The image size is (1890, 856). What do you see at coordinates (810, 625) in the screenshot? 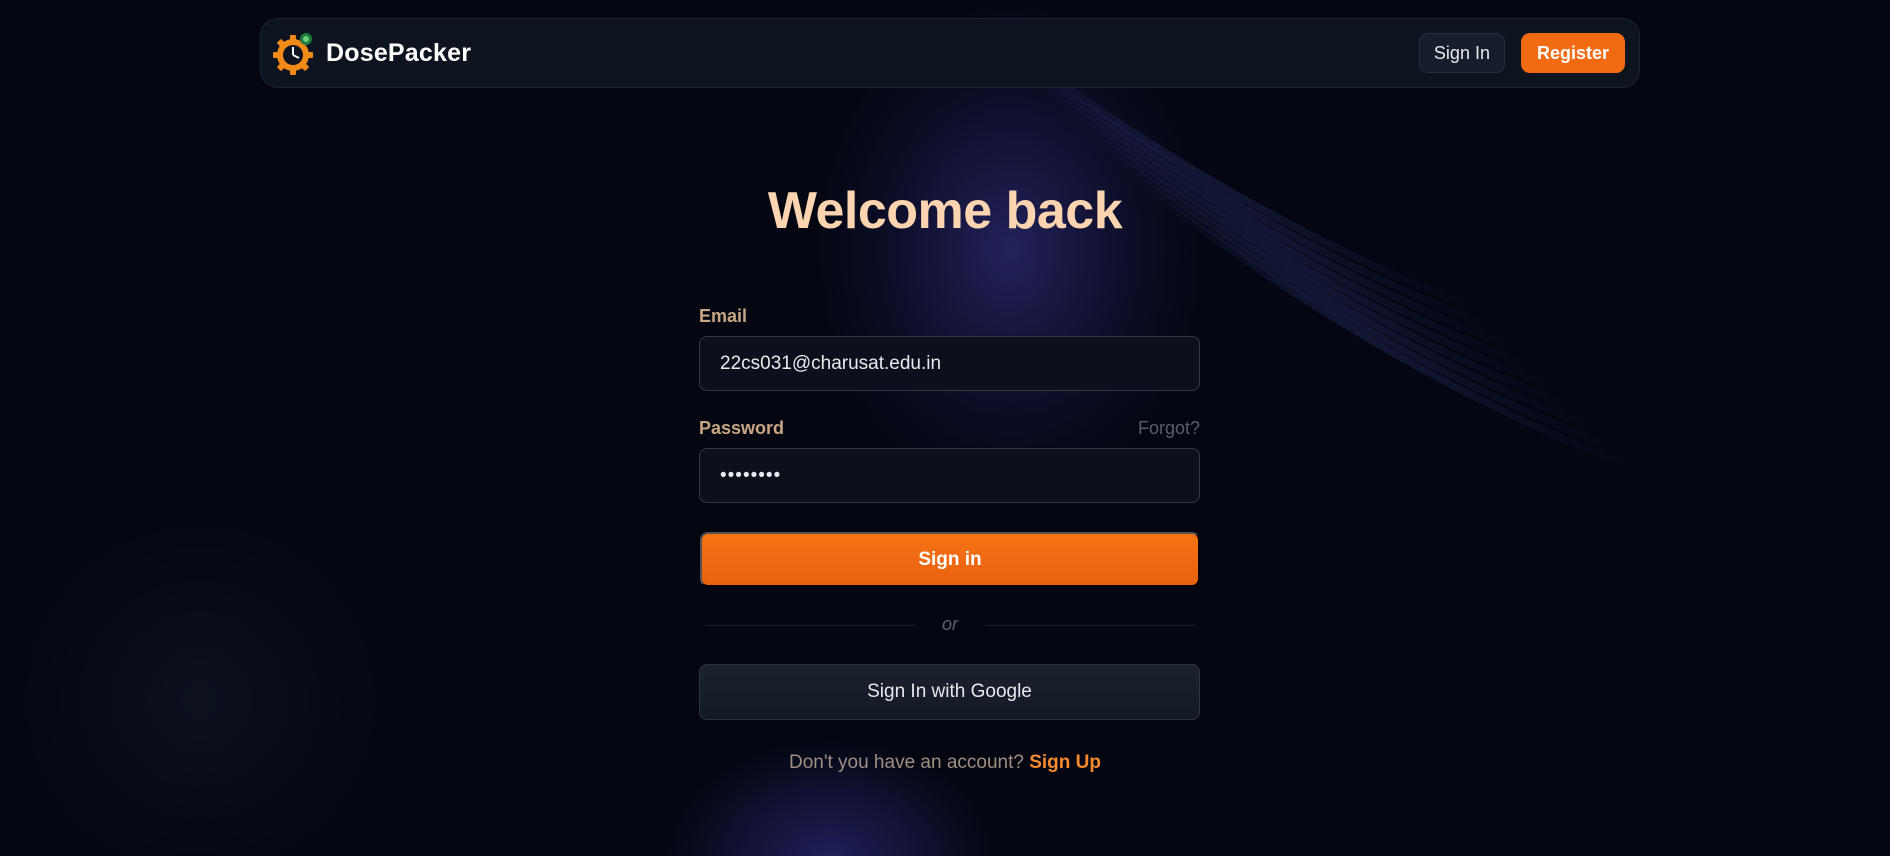
I see `divider-line-left` at bounding box center [810, 625].